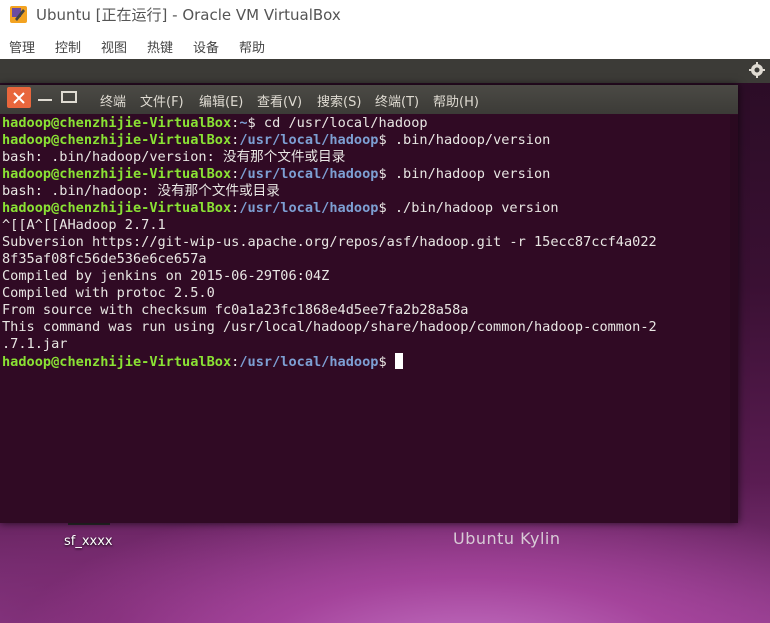  What do you see at coordinates (35, 344) in the screenshot?
I see `output-line: .7.1.jar` at bounding box center [35, 344].